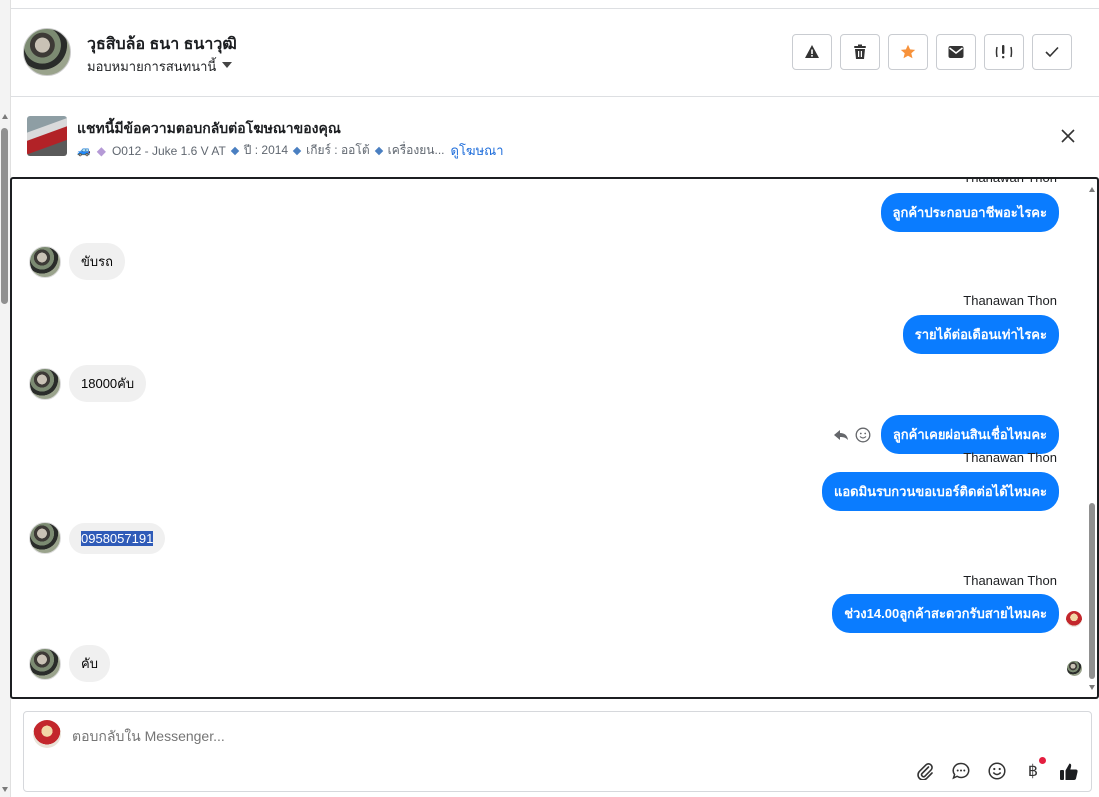 This screenshot has height=797, width=1099. I want to click on mark-unread-button, so click(956, 52).